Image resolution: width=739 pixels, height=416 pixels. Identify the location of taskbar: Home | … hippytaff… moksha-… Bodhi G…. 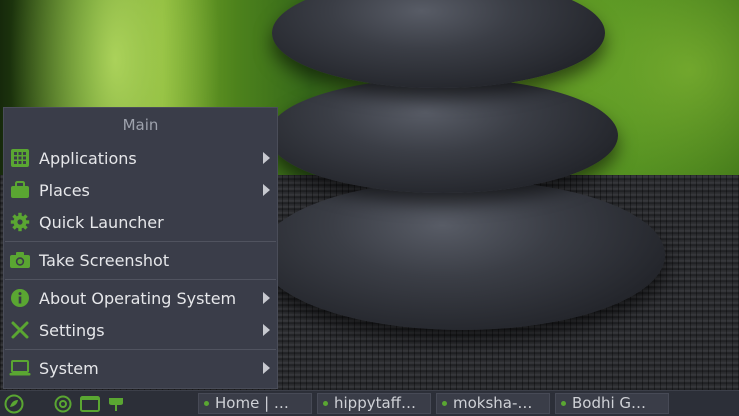
(369, 403).